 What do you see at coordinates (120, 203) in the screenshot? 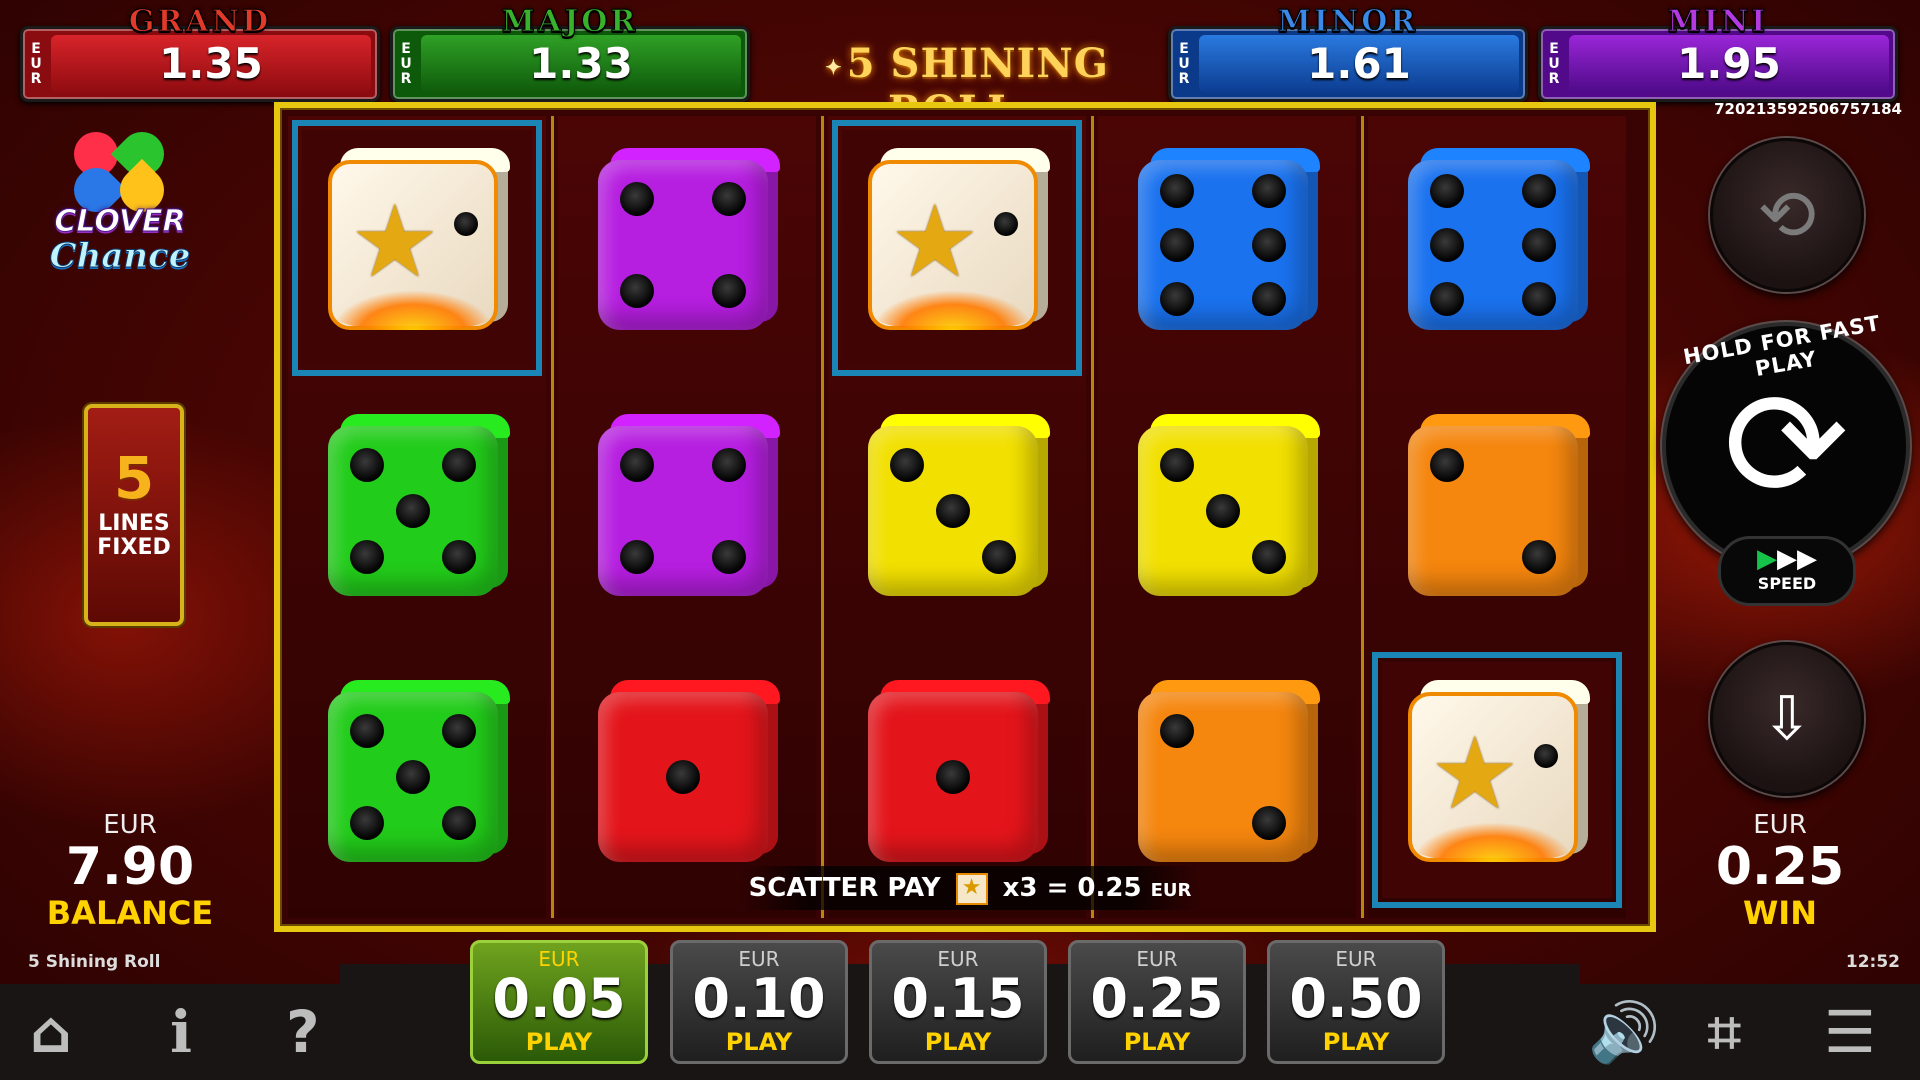
I see `clover-chance-logo: CLOVER Chance` at bounding box center [120, 203].